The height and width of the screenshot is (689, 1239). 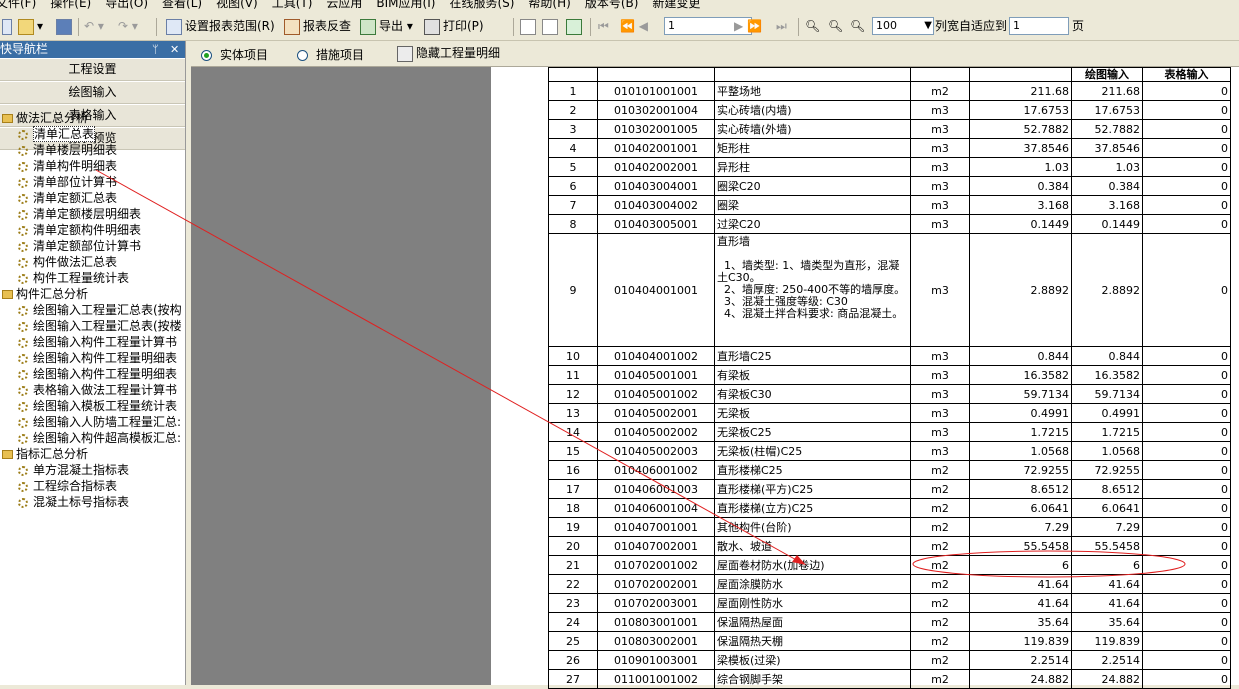 I want to click on tree-item: 绘图输入构件超高模板汇总:, so click(x=92, y=438).